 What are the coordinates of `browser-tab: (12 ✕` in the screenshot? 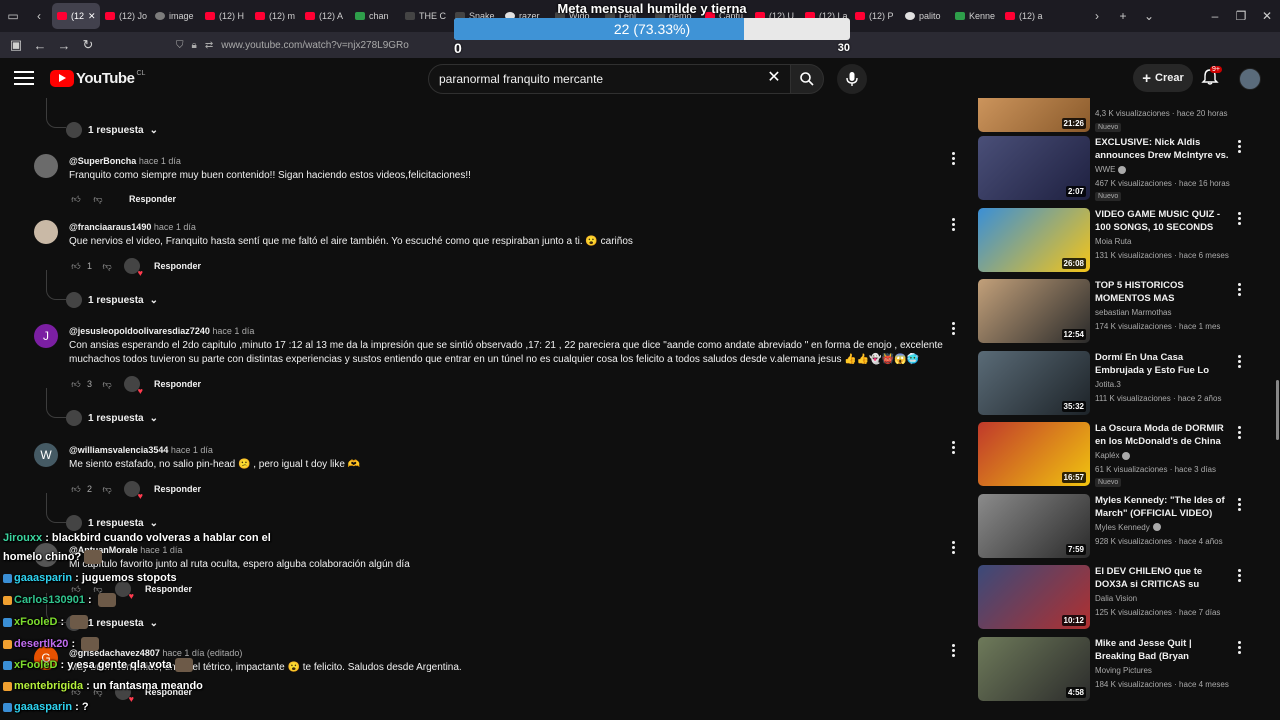 It's located at (76, 16).